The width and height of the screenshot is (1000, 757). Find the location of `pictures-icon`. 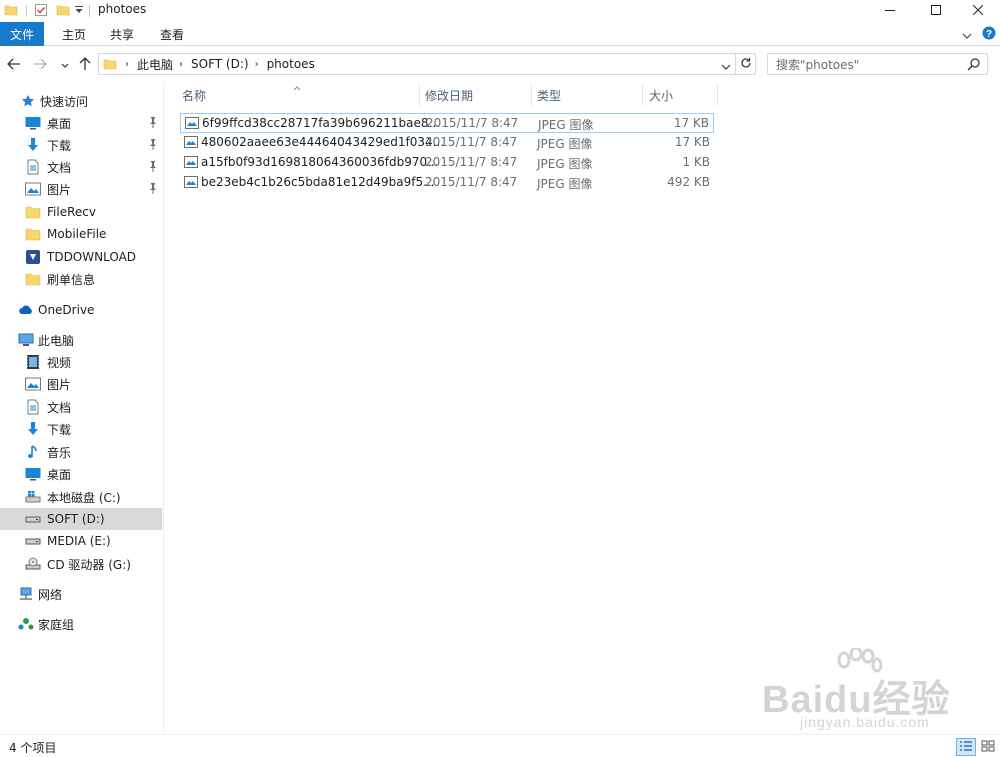

pictures-icon is located at coordinates (33, 189).